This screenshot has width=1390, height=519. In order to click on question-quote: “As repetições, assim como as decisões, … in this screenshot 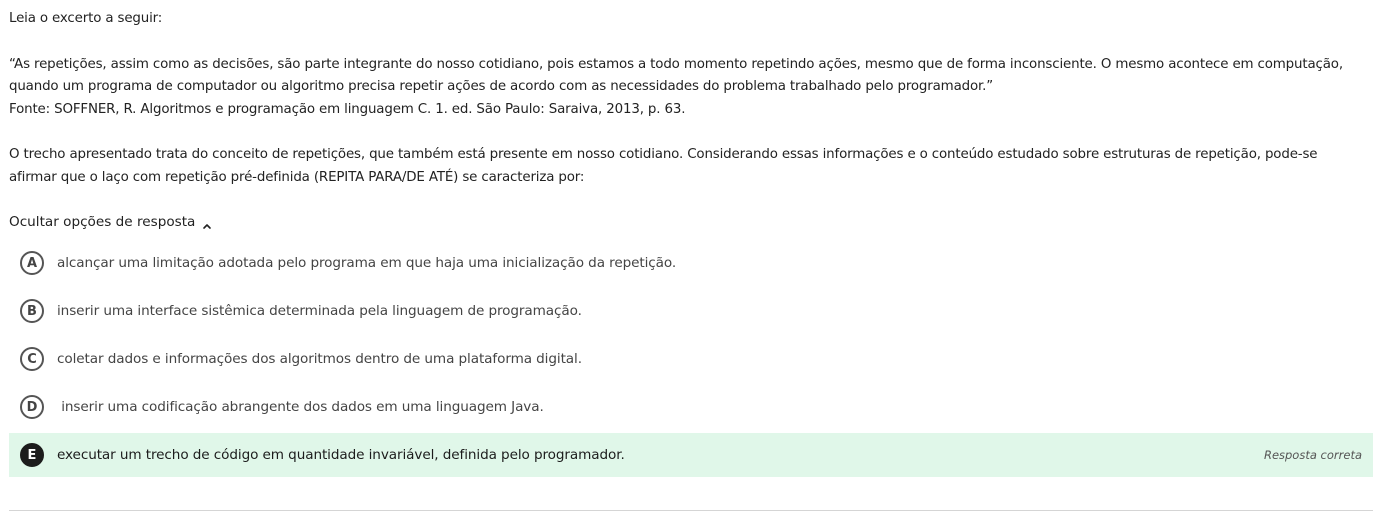, I will do `click(676, 75)`.